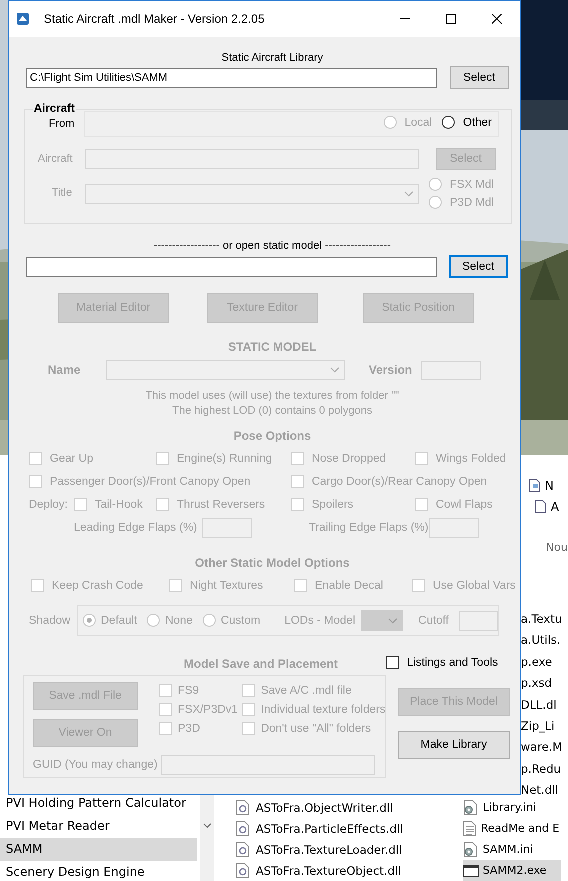 Image resolution: width=568 pixels, height=881 pixels. I want to click on section-label: ------------------ or open static model ------------------, so click(272, 246).